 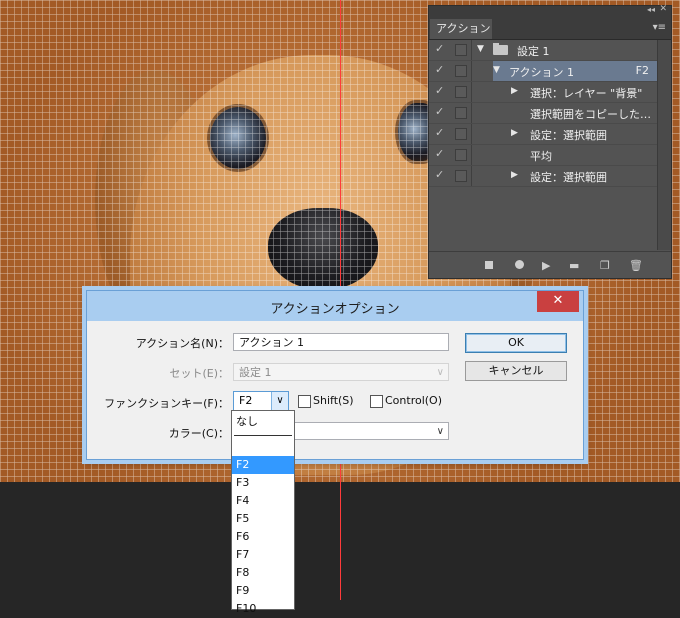 What do you see at coordinates (586, 93) in the screenshot?
I see `action-step-label: 選択：レイヤー "背景"` at bounding box center [586, 93].